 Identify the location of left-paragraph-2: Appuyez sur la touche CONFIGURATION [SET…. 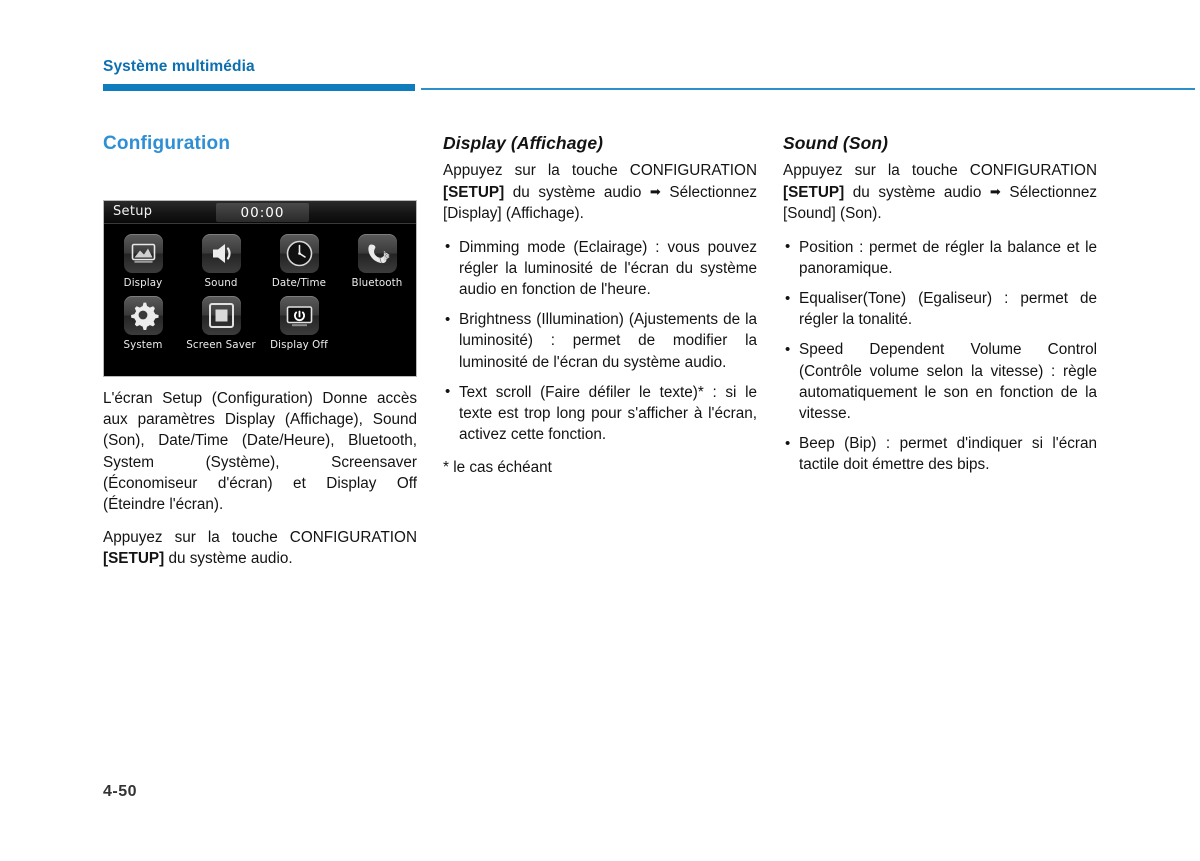
(260, 548).